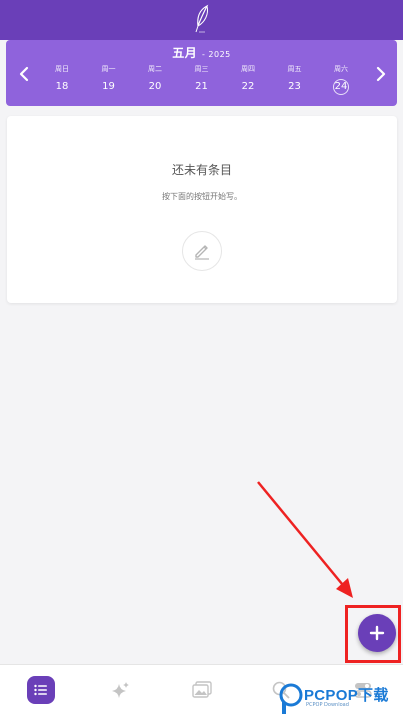  What do you see at coordinates (62, 69) in the screenshot?
I see `weekday-label: 周日` at bounding box center [62, 69].